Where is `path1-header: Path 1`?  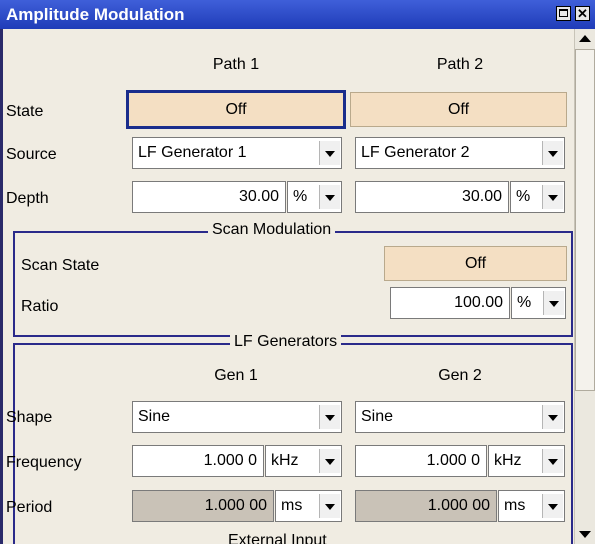 path1-header: Path 1 is located at coordinates (236, 64).